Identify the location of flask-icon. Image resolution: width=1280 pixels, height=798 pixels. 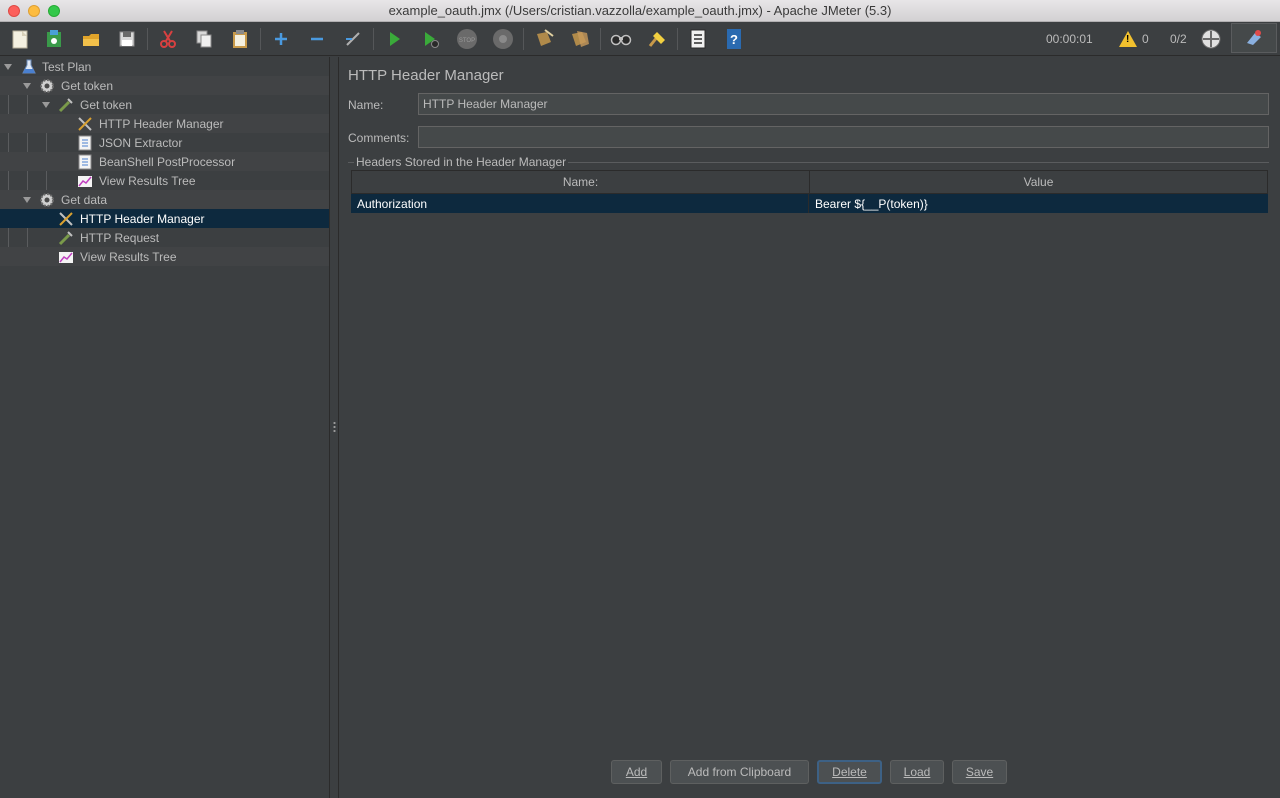
(29, 67).